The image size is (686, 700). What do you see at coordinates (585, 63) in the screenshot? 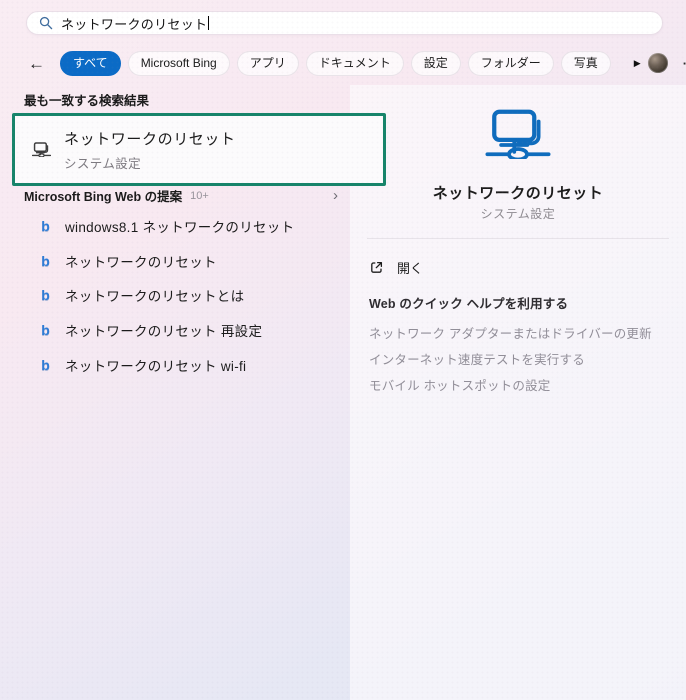
I see `tab-photos: 写真` at bounding box center [585, 63].